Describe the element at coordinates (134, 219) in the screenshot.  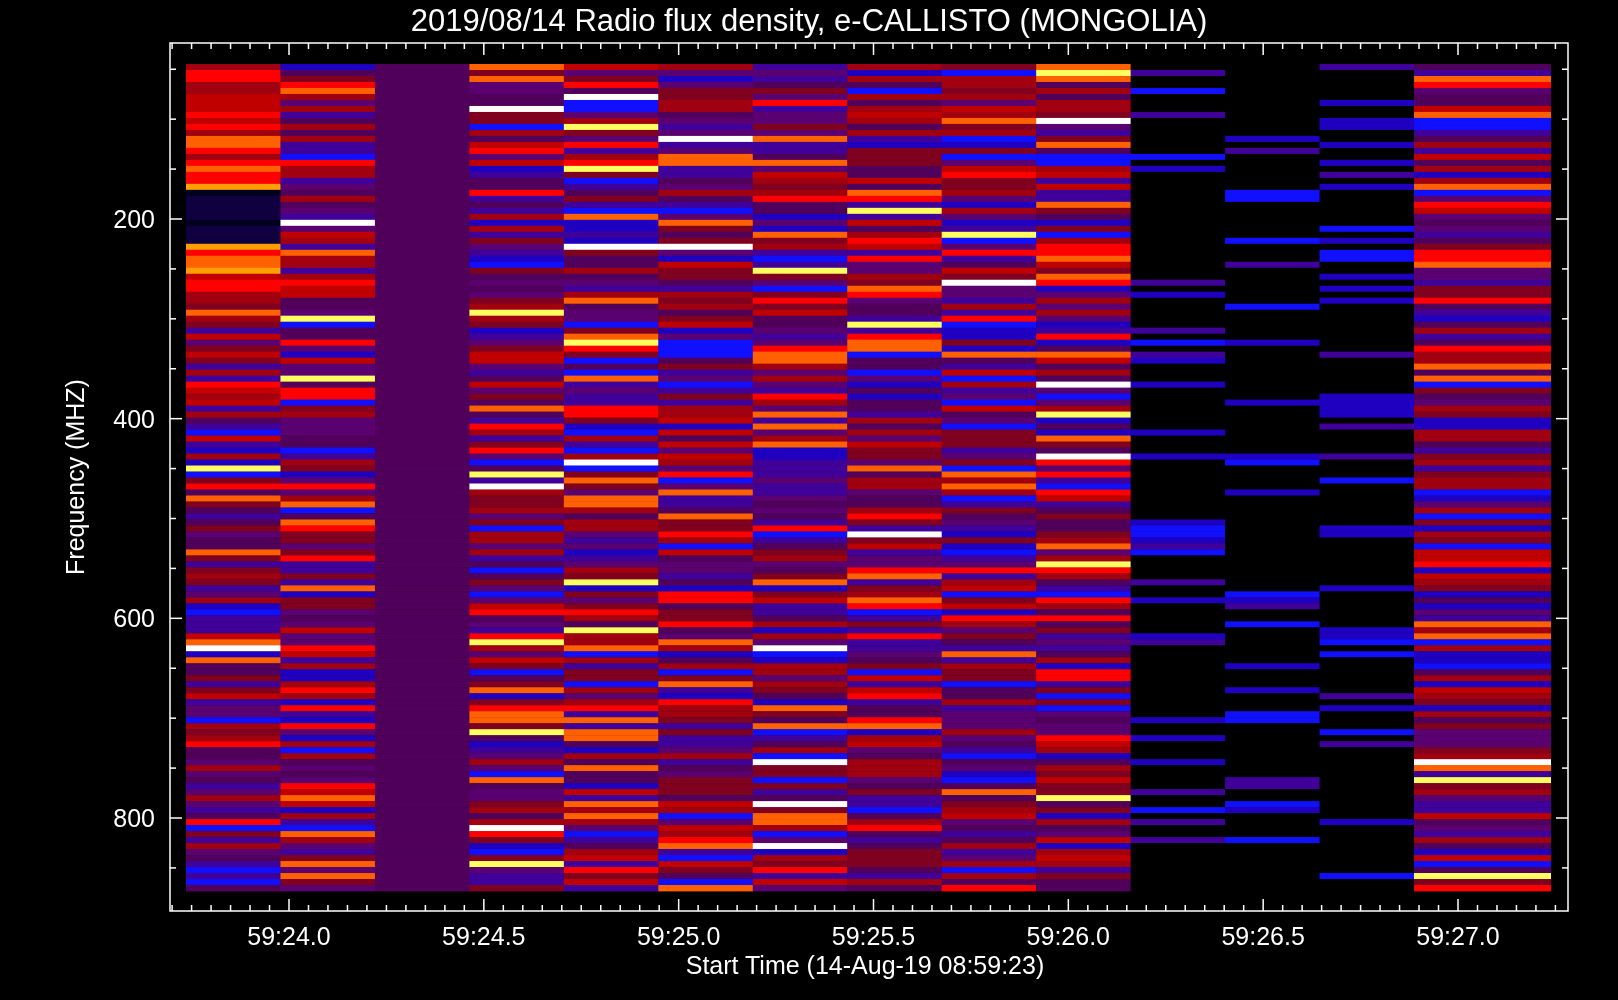
I see `y-tick-label: 200` at that location.